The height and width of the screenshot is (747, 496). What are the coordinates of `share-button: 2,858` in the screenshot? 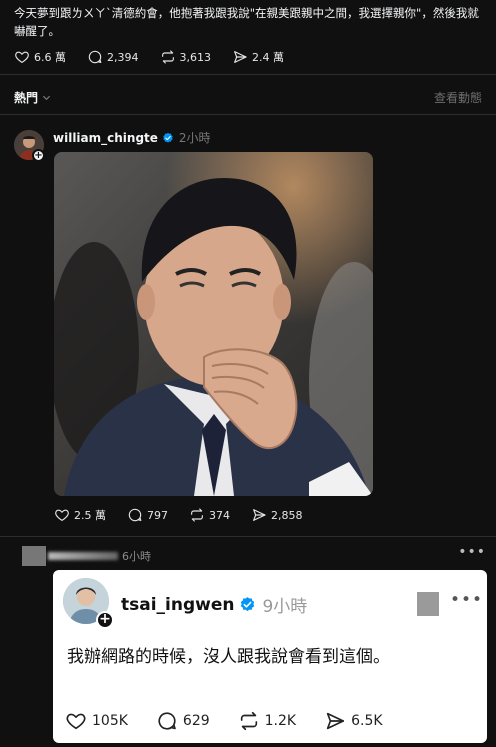 It's located at (277, 515).